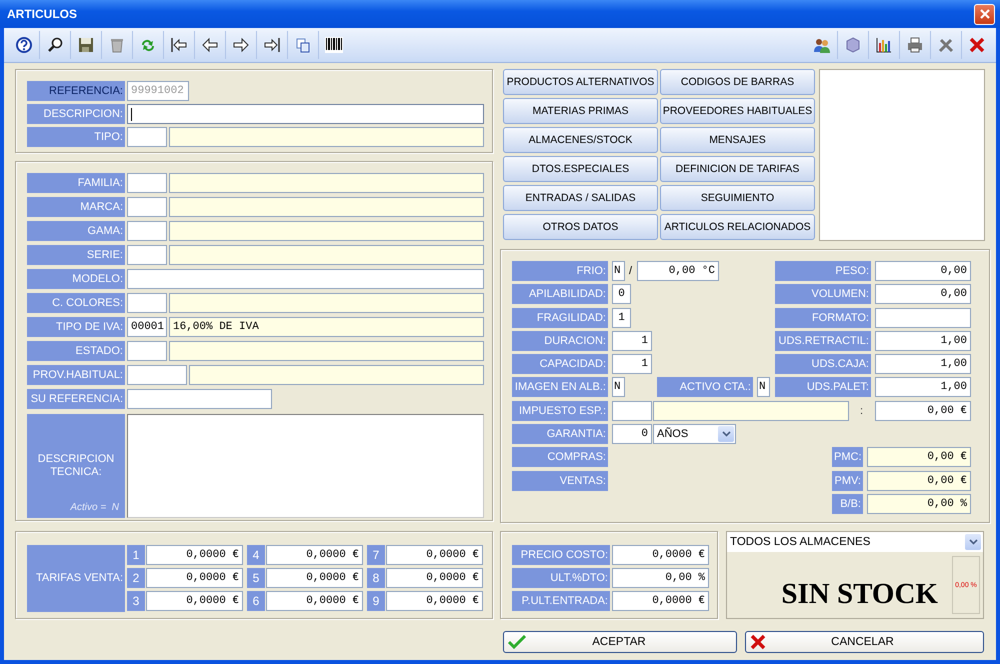 This screenshot has width=1000, height=664. Describe the element at coordinates (737, 111) in the screenshot. I see `section-button: PROVEEDORES HABITUALES` at that location.